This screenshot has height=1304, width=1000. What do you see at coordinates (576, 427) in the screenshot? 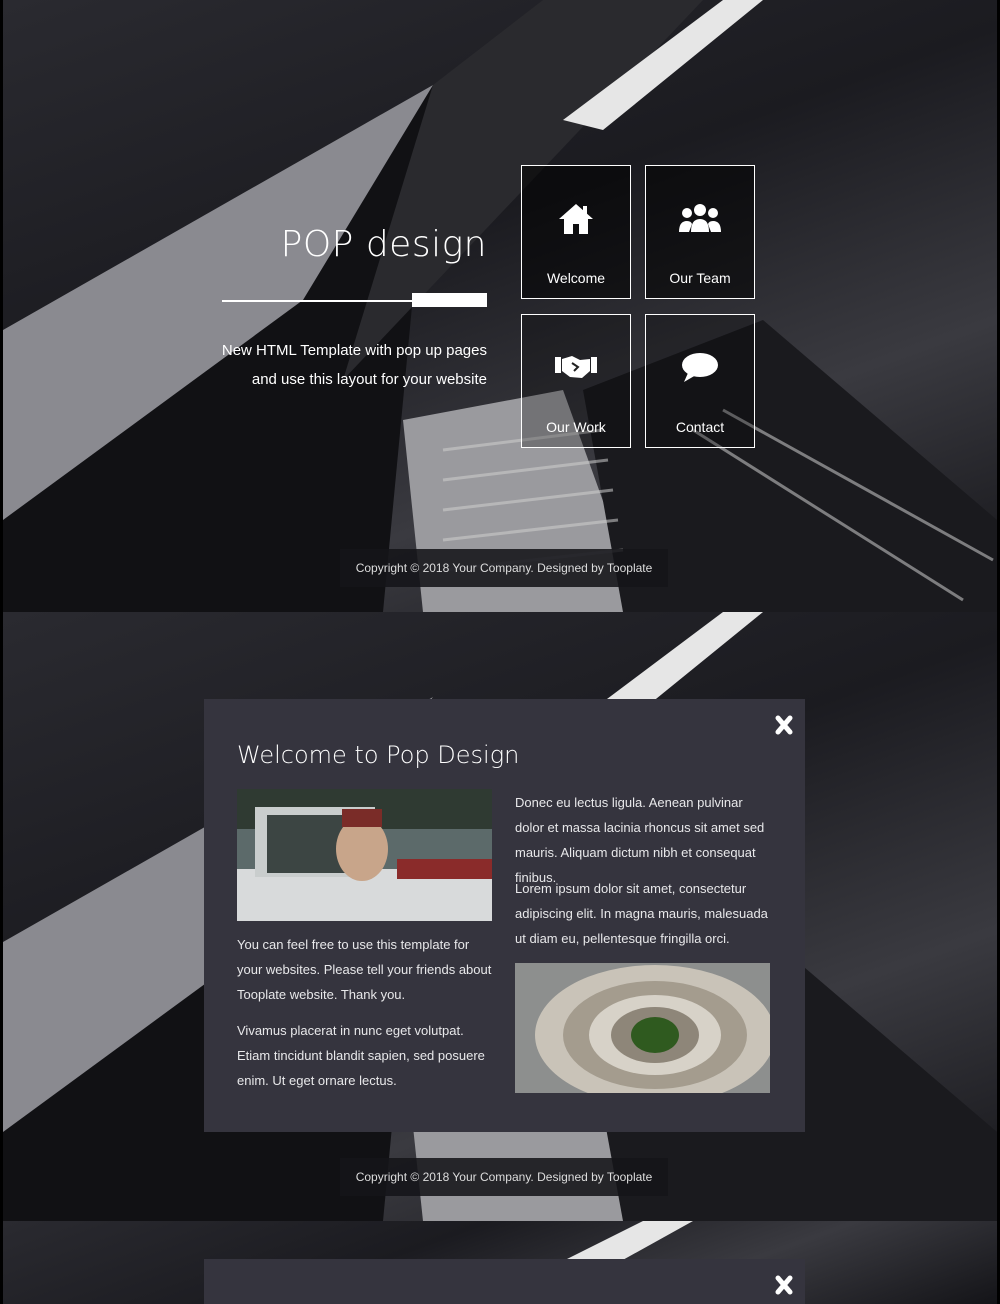
I see `nav-label-our-work: Our Work` at bounding box center [576, 427].